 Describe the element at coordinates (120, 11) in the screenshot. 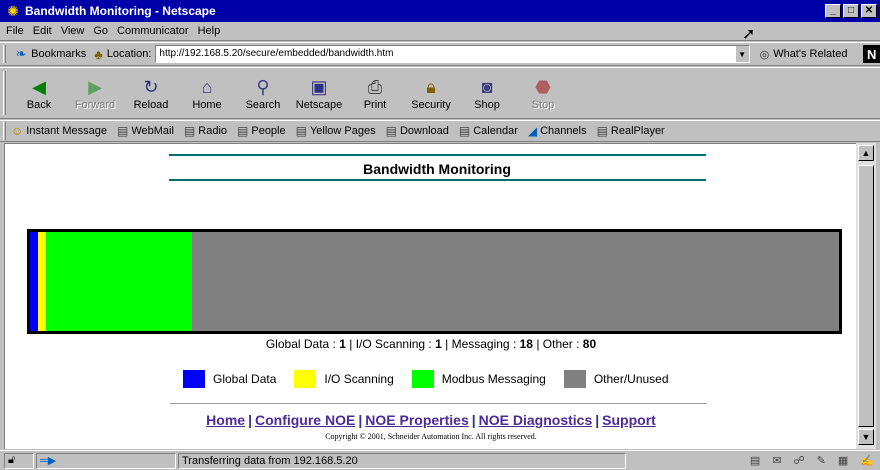

I see `window-title: Bandwidth Monitoring - Netscape` at that location.